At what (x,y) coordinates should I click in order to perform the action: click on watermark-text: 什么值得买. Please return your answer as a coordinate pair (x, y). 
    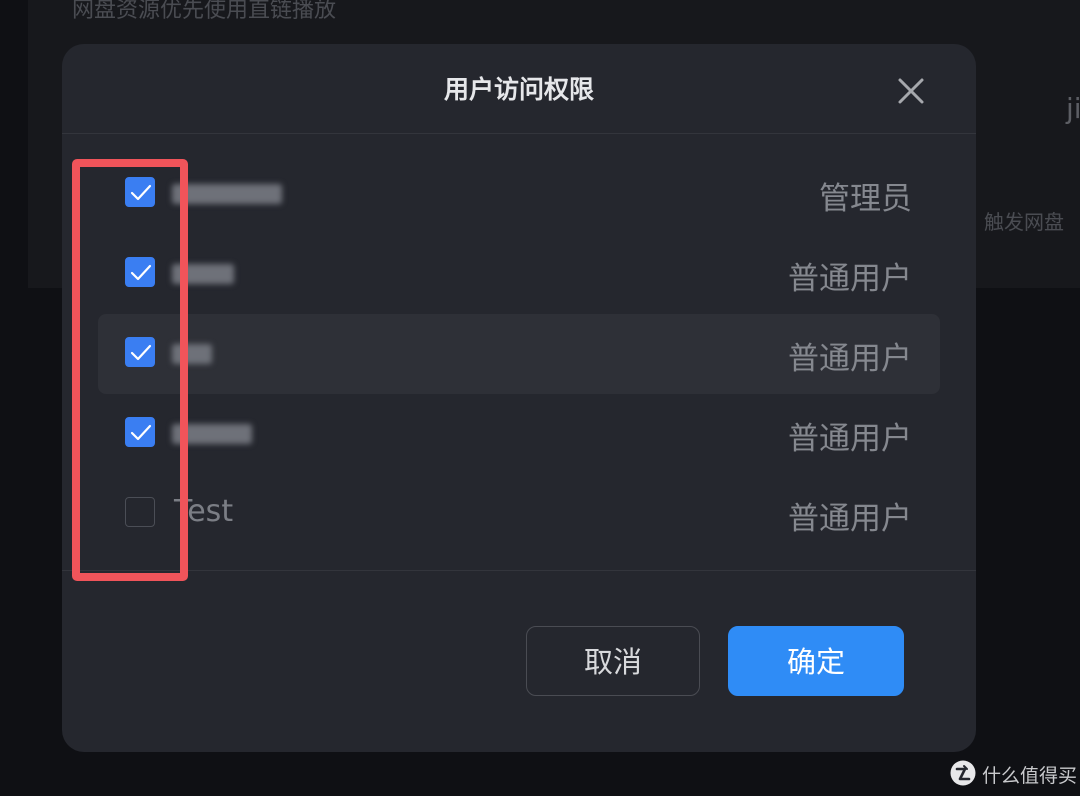
    Looking at the image, I should click on (1030, 776).